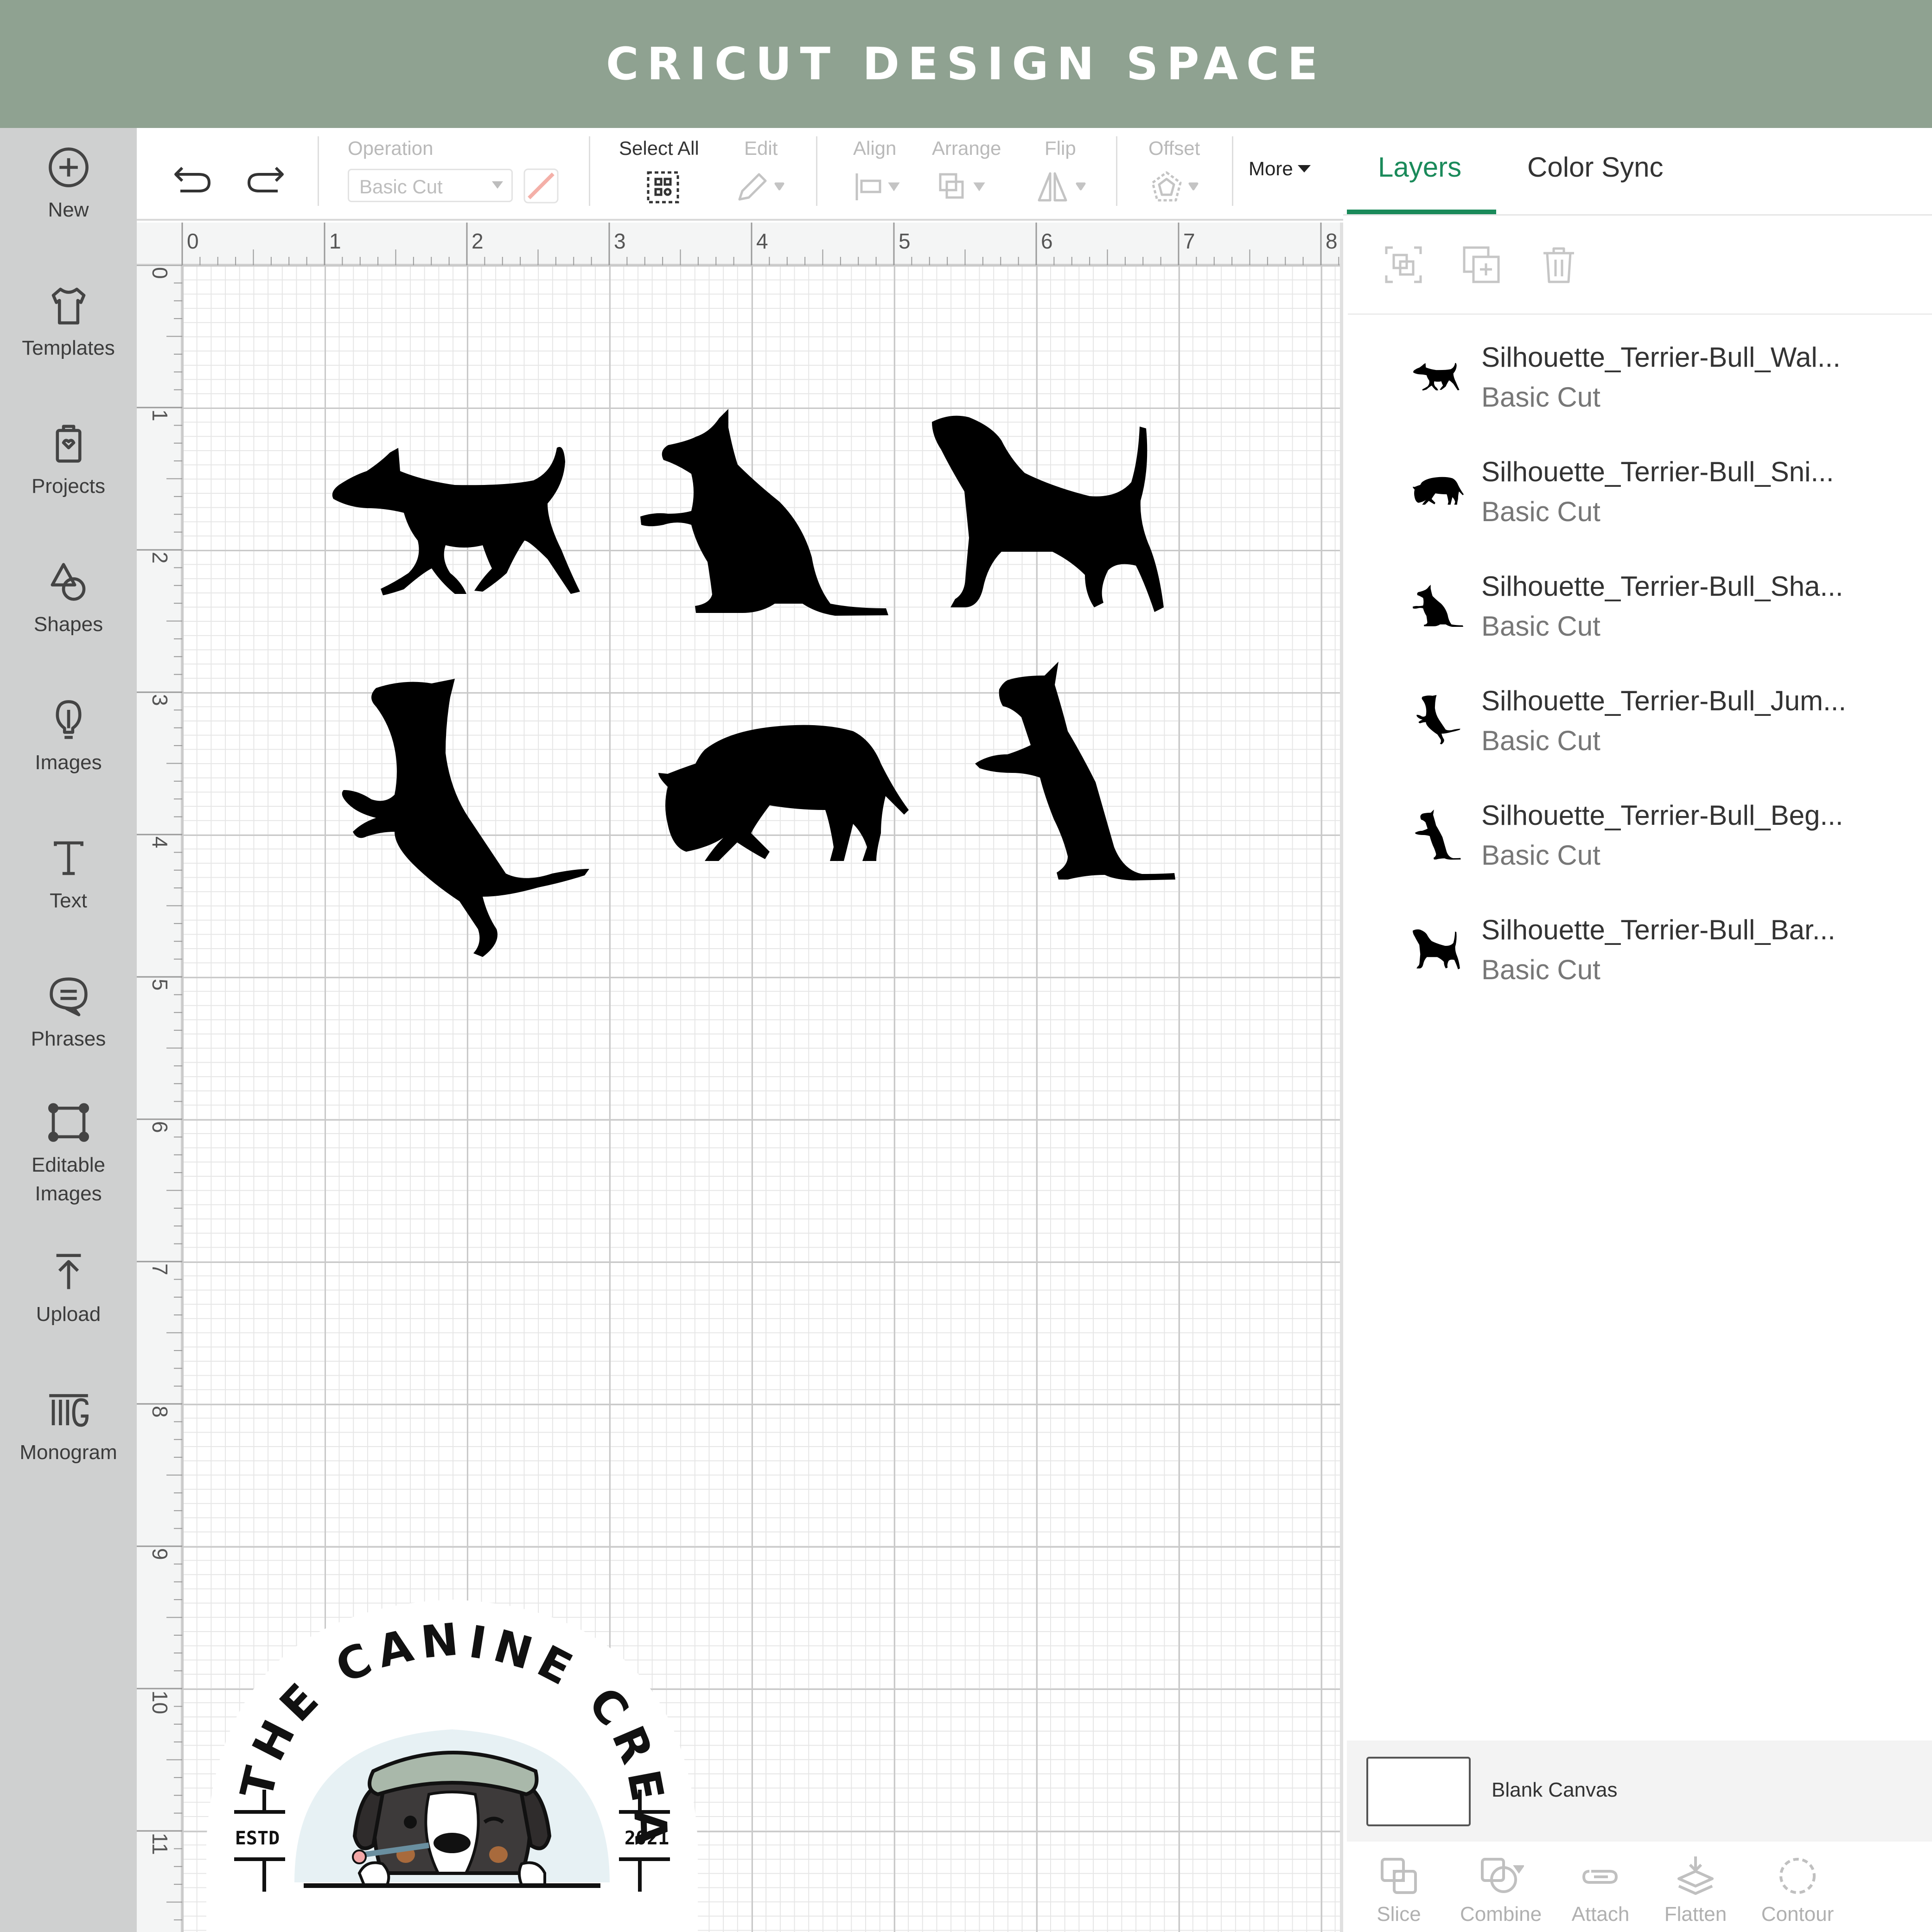  What do you see at coordinates (160, 1844) in the screenshot?
I see `ruler-number: 11` at bounding box center [160, 1844].